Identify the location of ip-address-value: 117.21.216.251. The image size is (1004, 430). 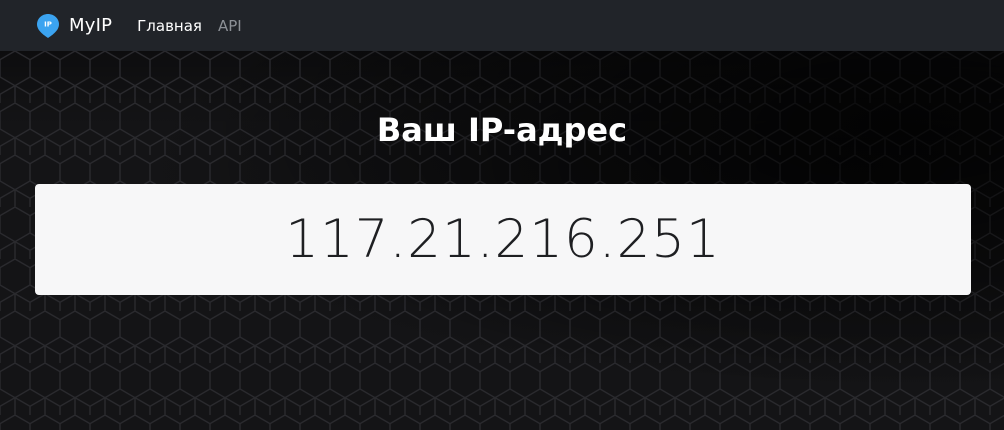
(502, 239).